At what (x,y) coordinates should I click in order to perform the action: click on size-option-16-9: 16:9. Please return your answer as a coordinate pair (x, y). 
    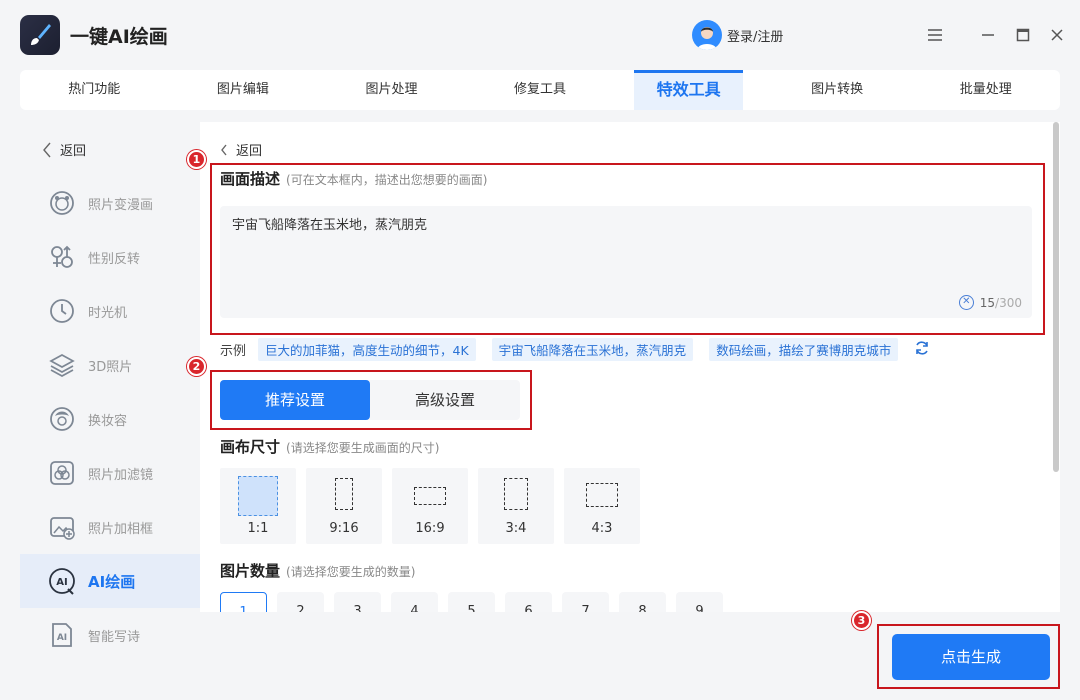
    Looking at the image, I should click on (430, 506).